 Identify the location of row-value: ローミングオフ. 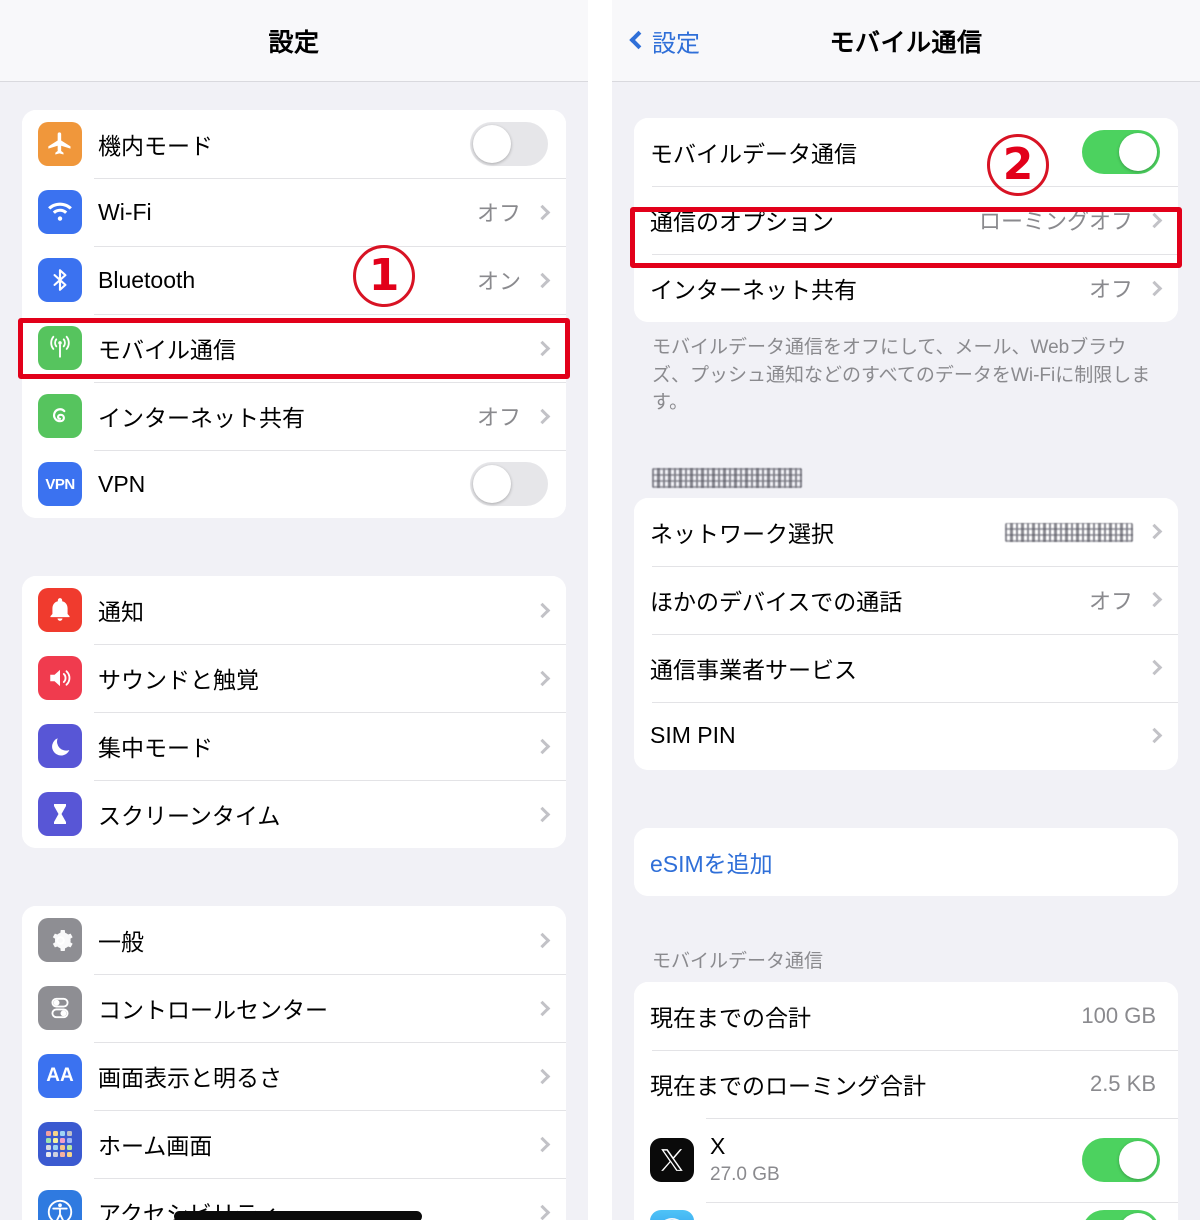
(1055, 221).